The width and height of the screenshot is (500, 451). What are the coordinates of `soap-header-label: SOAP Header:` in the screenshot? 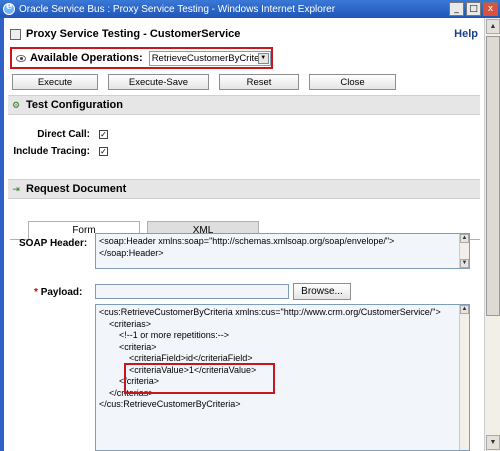 It's located at (53, 243).